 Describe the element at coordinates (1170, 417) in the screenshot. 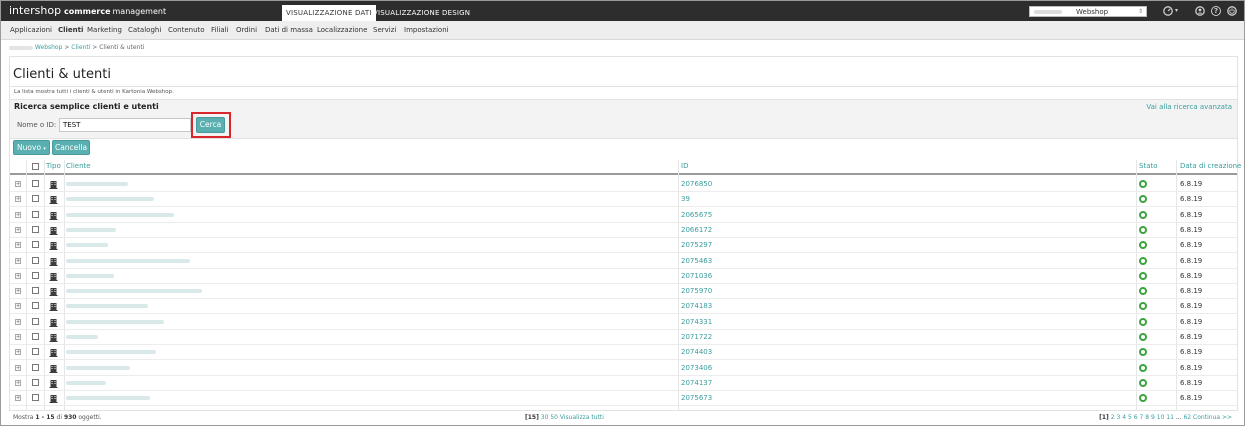

I see `page-link: 11` at that location.